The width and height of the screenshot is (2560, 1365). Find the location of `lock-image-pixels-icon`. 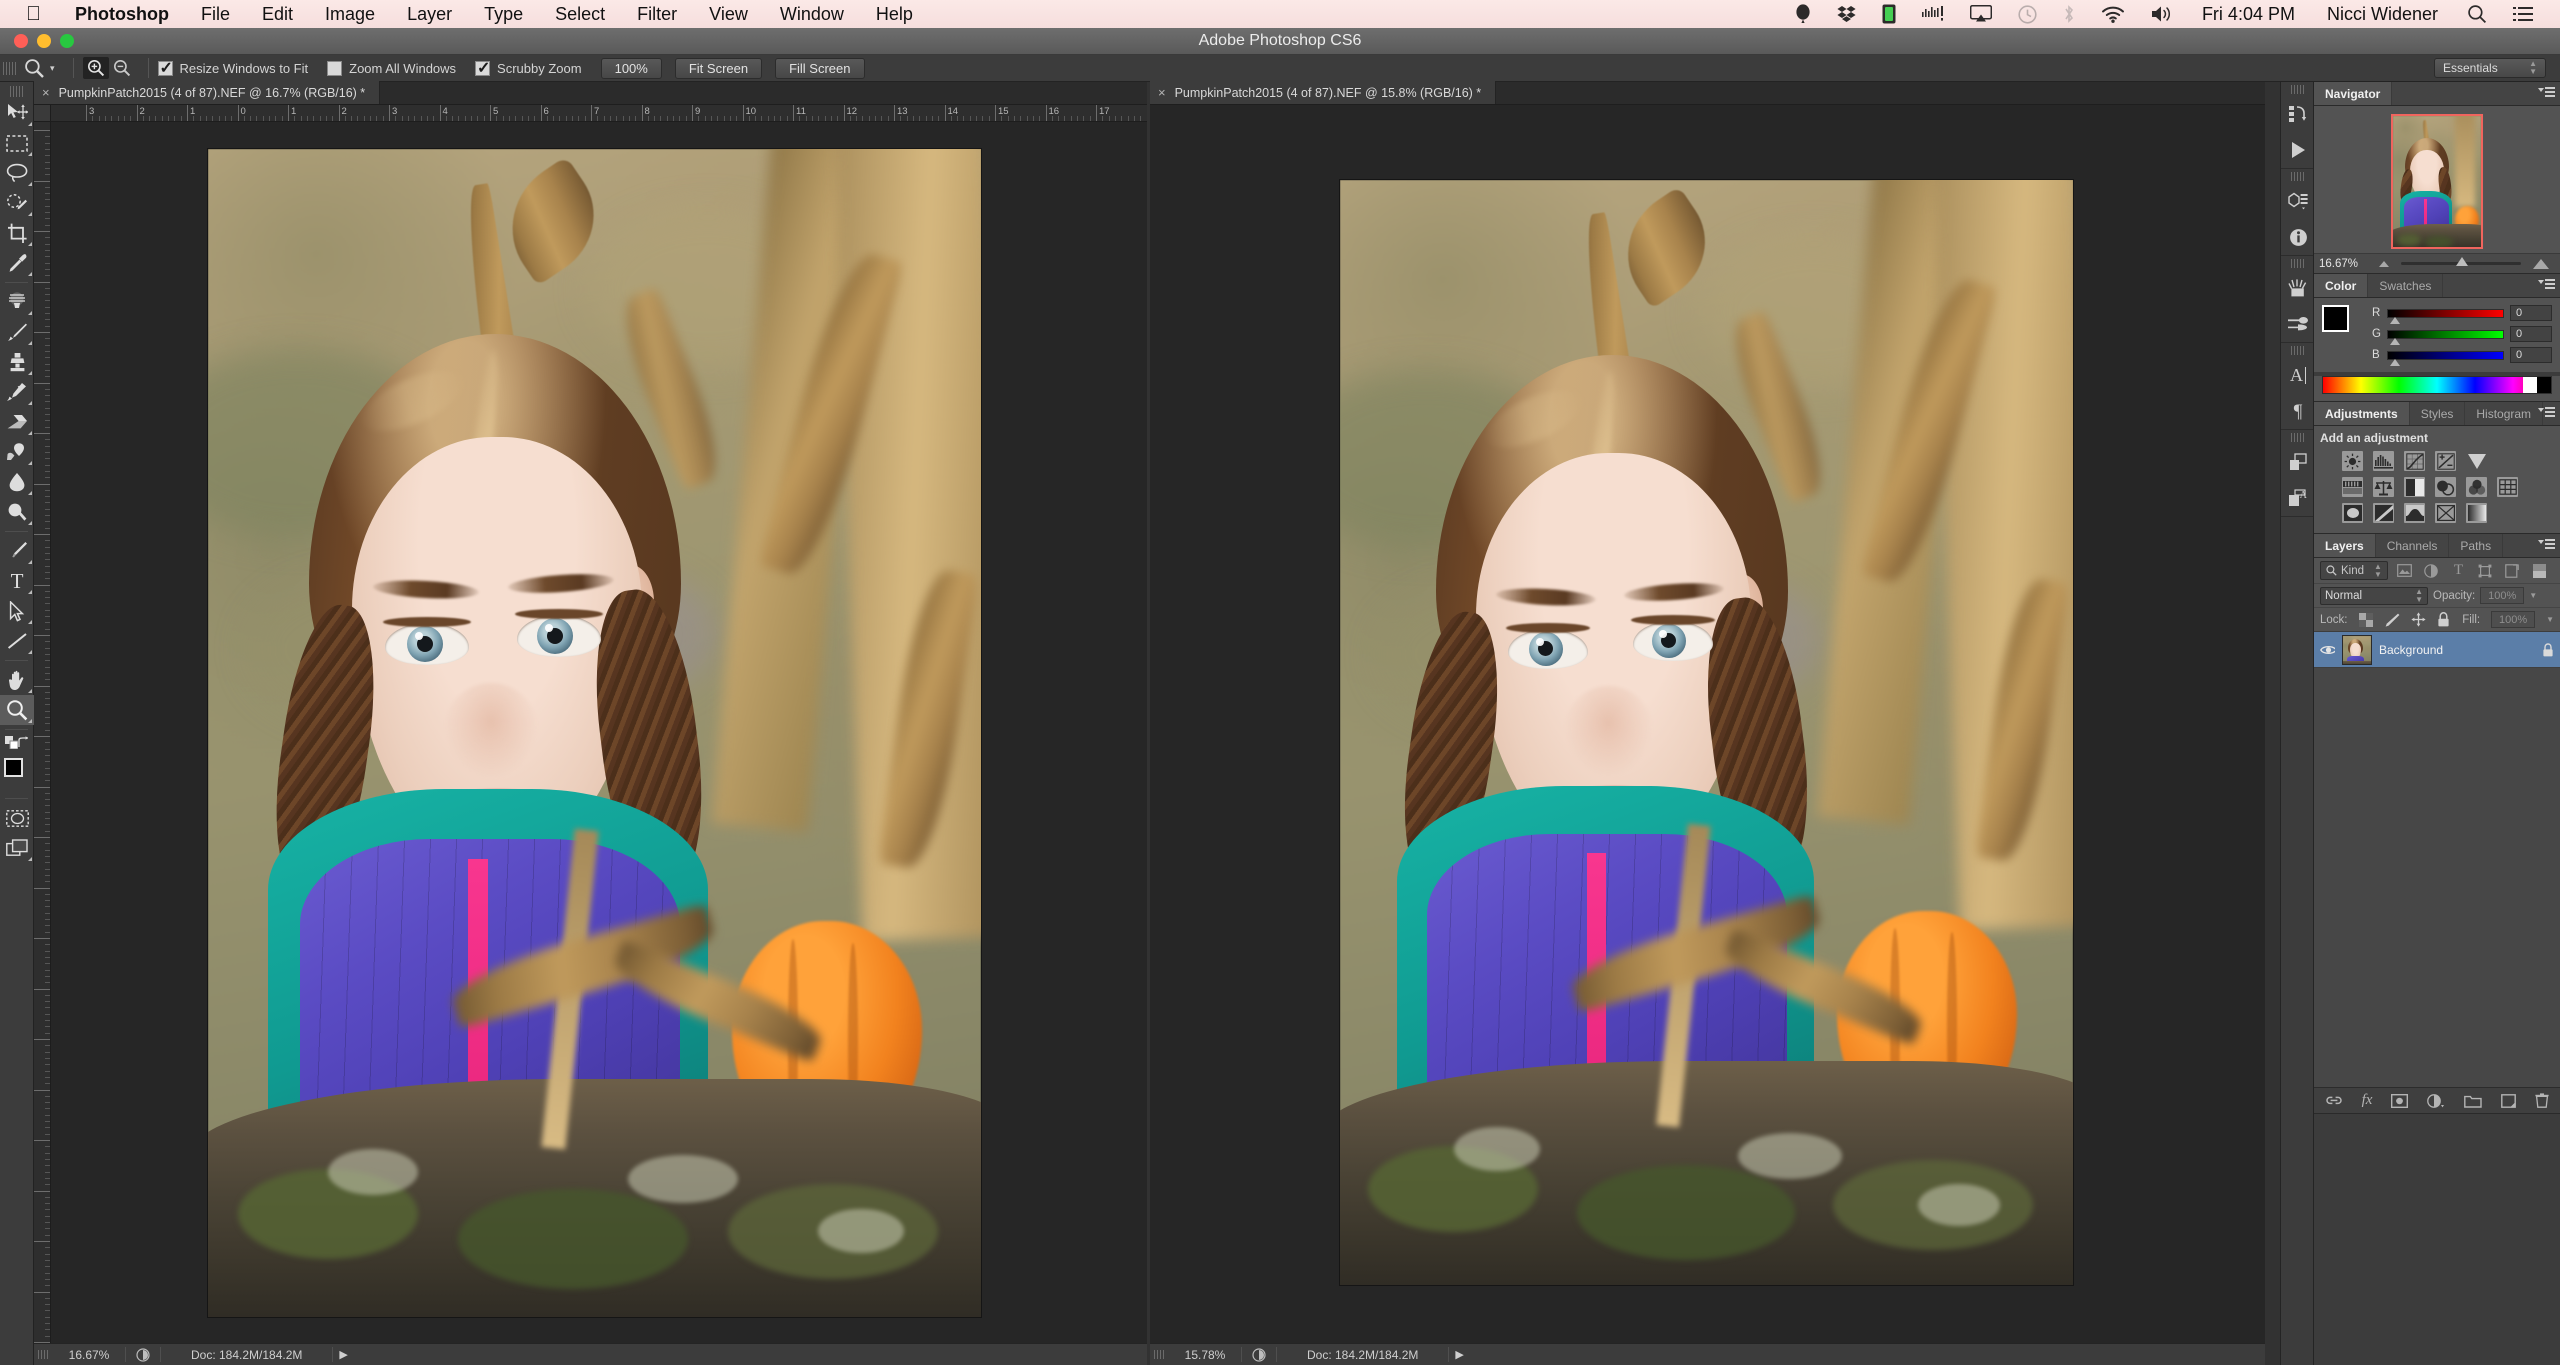

lock-image-pixels-icon is located at coordinates (2392, 620).